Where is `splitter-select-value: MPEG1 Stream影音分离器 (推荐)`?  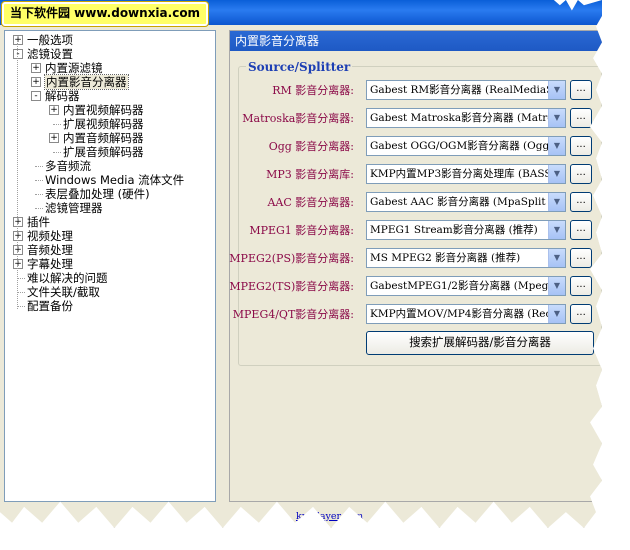
splitter-select-value: MPEG1 Stream影音分离器 (推荐) is located at coordinates (454, 230).